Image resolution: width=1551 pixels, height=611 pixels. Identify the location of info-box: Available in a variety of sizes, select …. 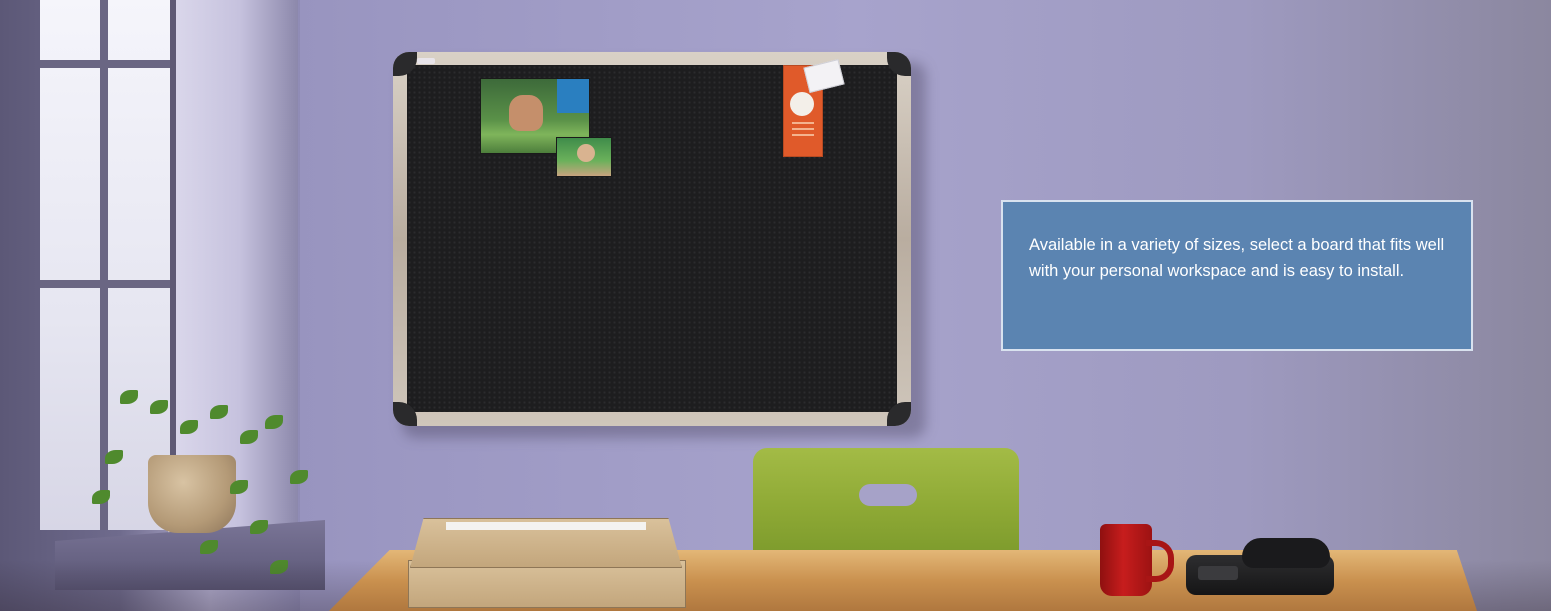
(1237, 275).